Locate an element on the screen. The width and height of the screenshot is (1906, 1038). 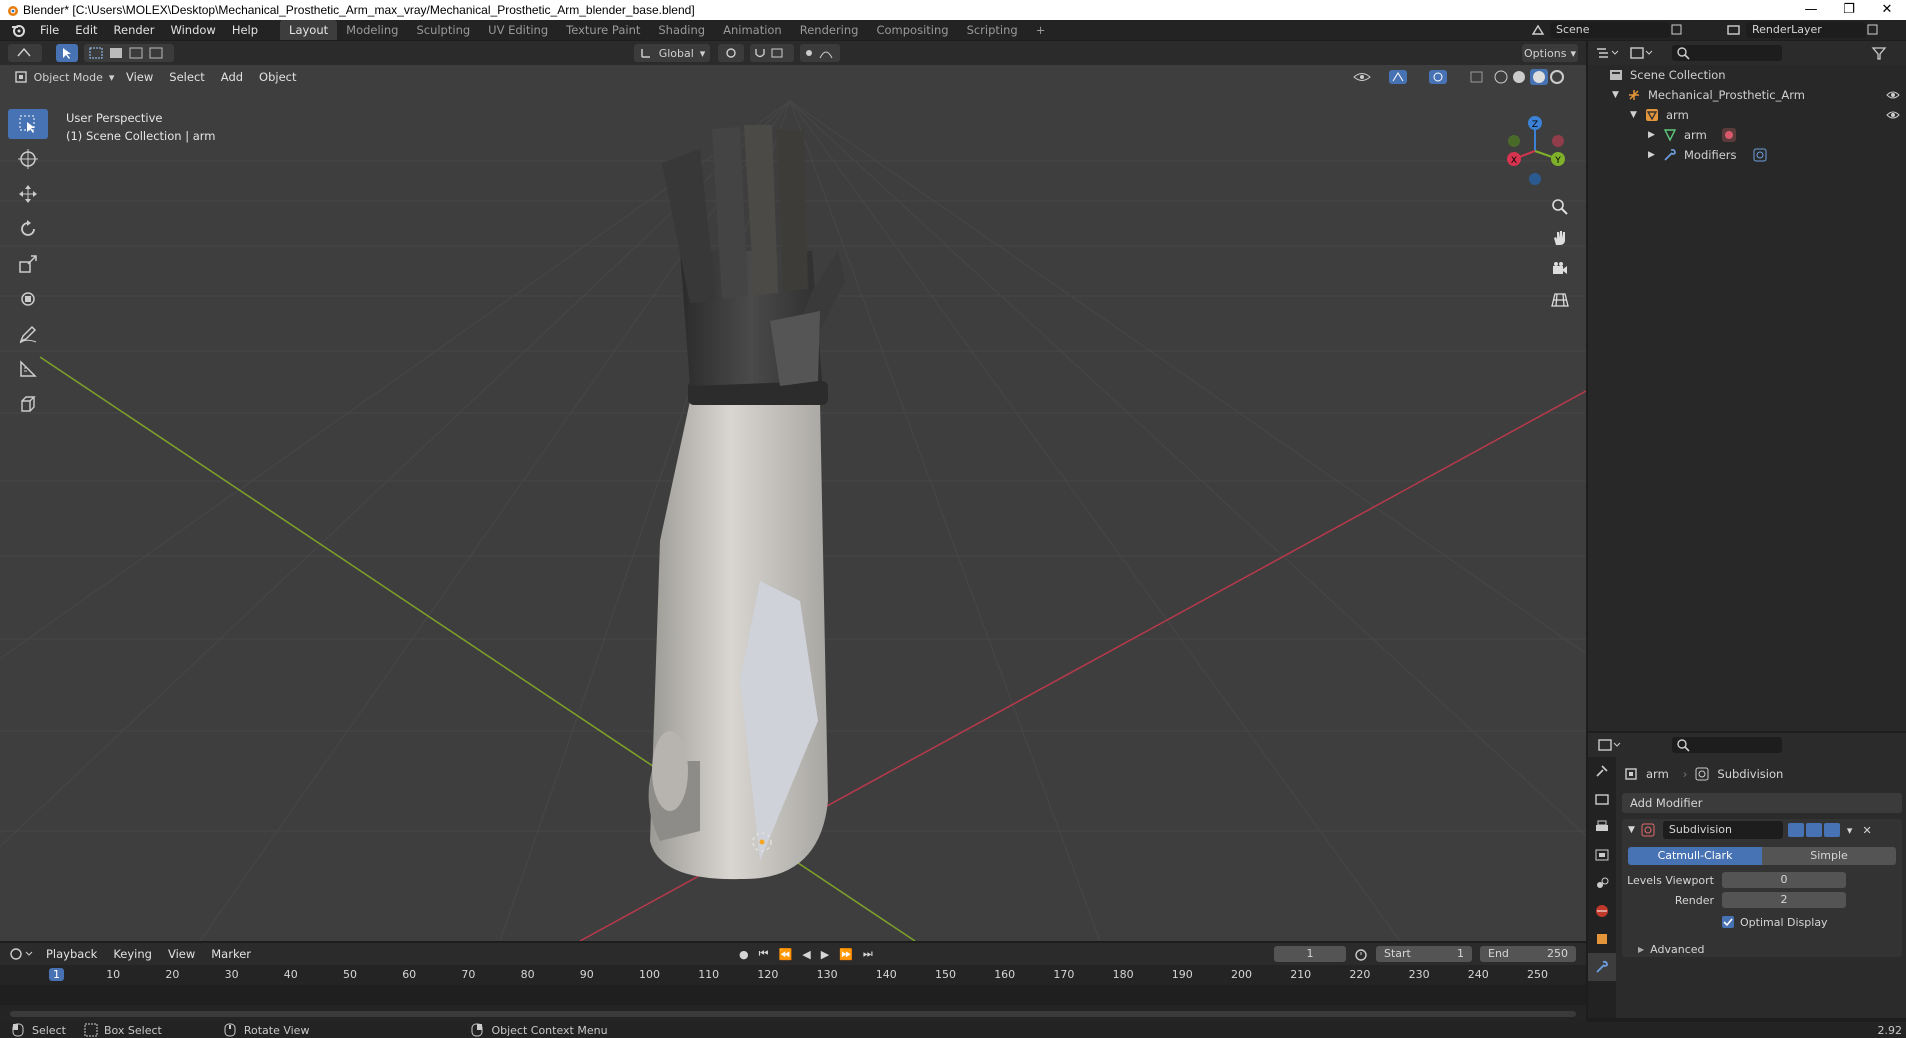
tab-shading: Shading is located at coordinates (681, 30).